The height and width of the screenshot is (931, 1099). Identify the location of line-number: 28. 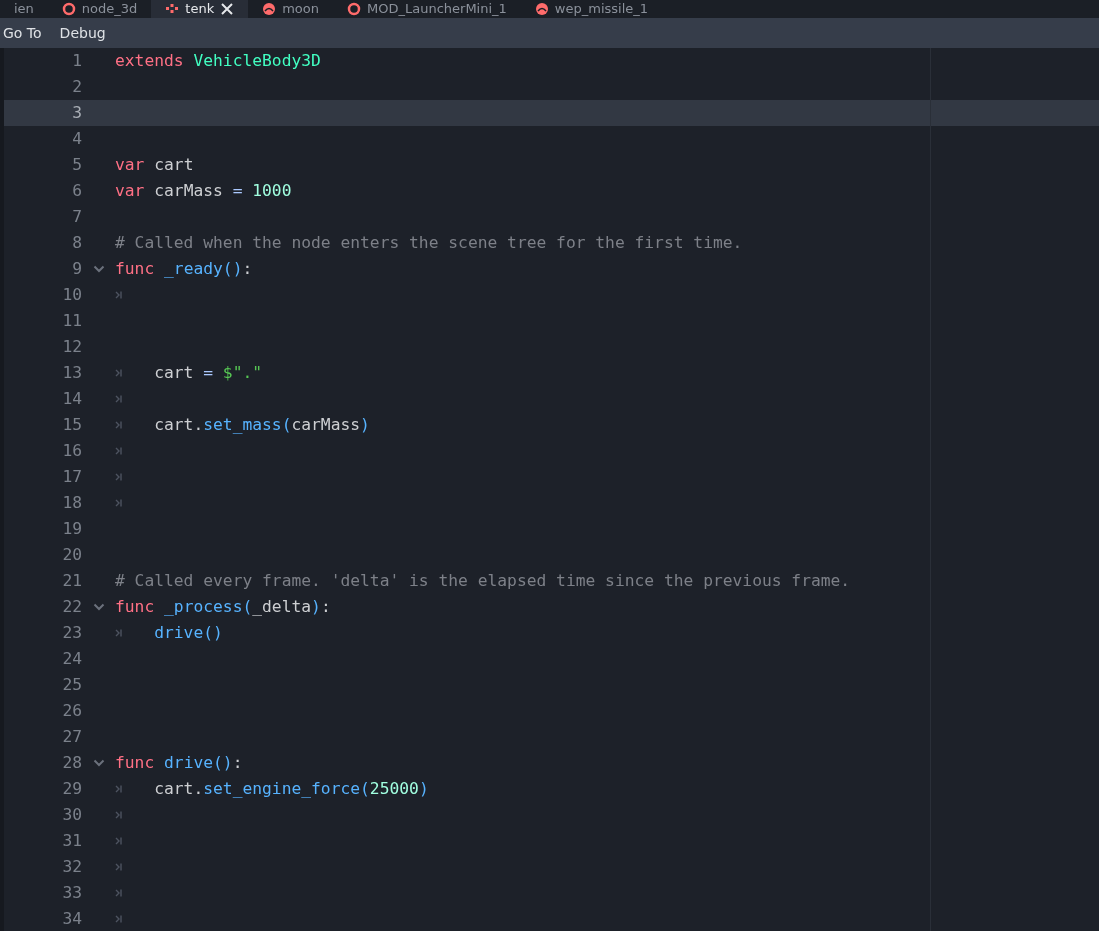
(71, 762).